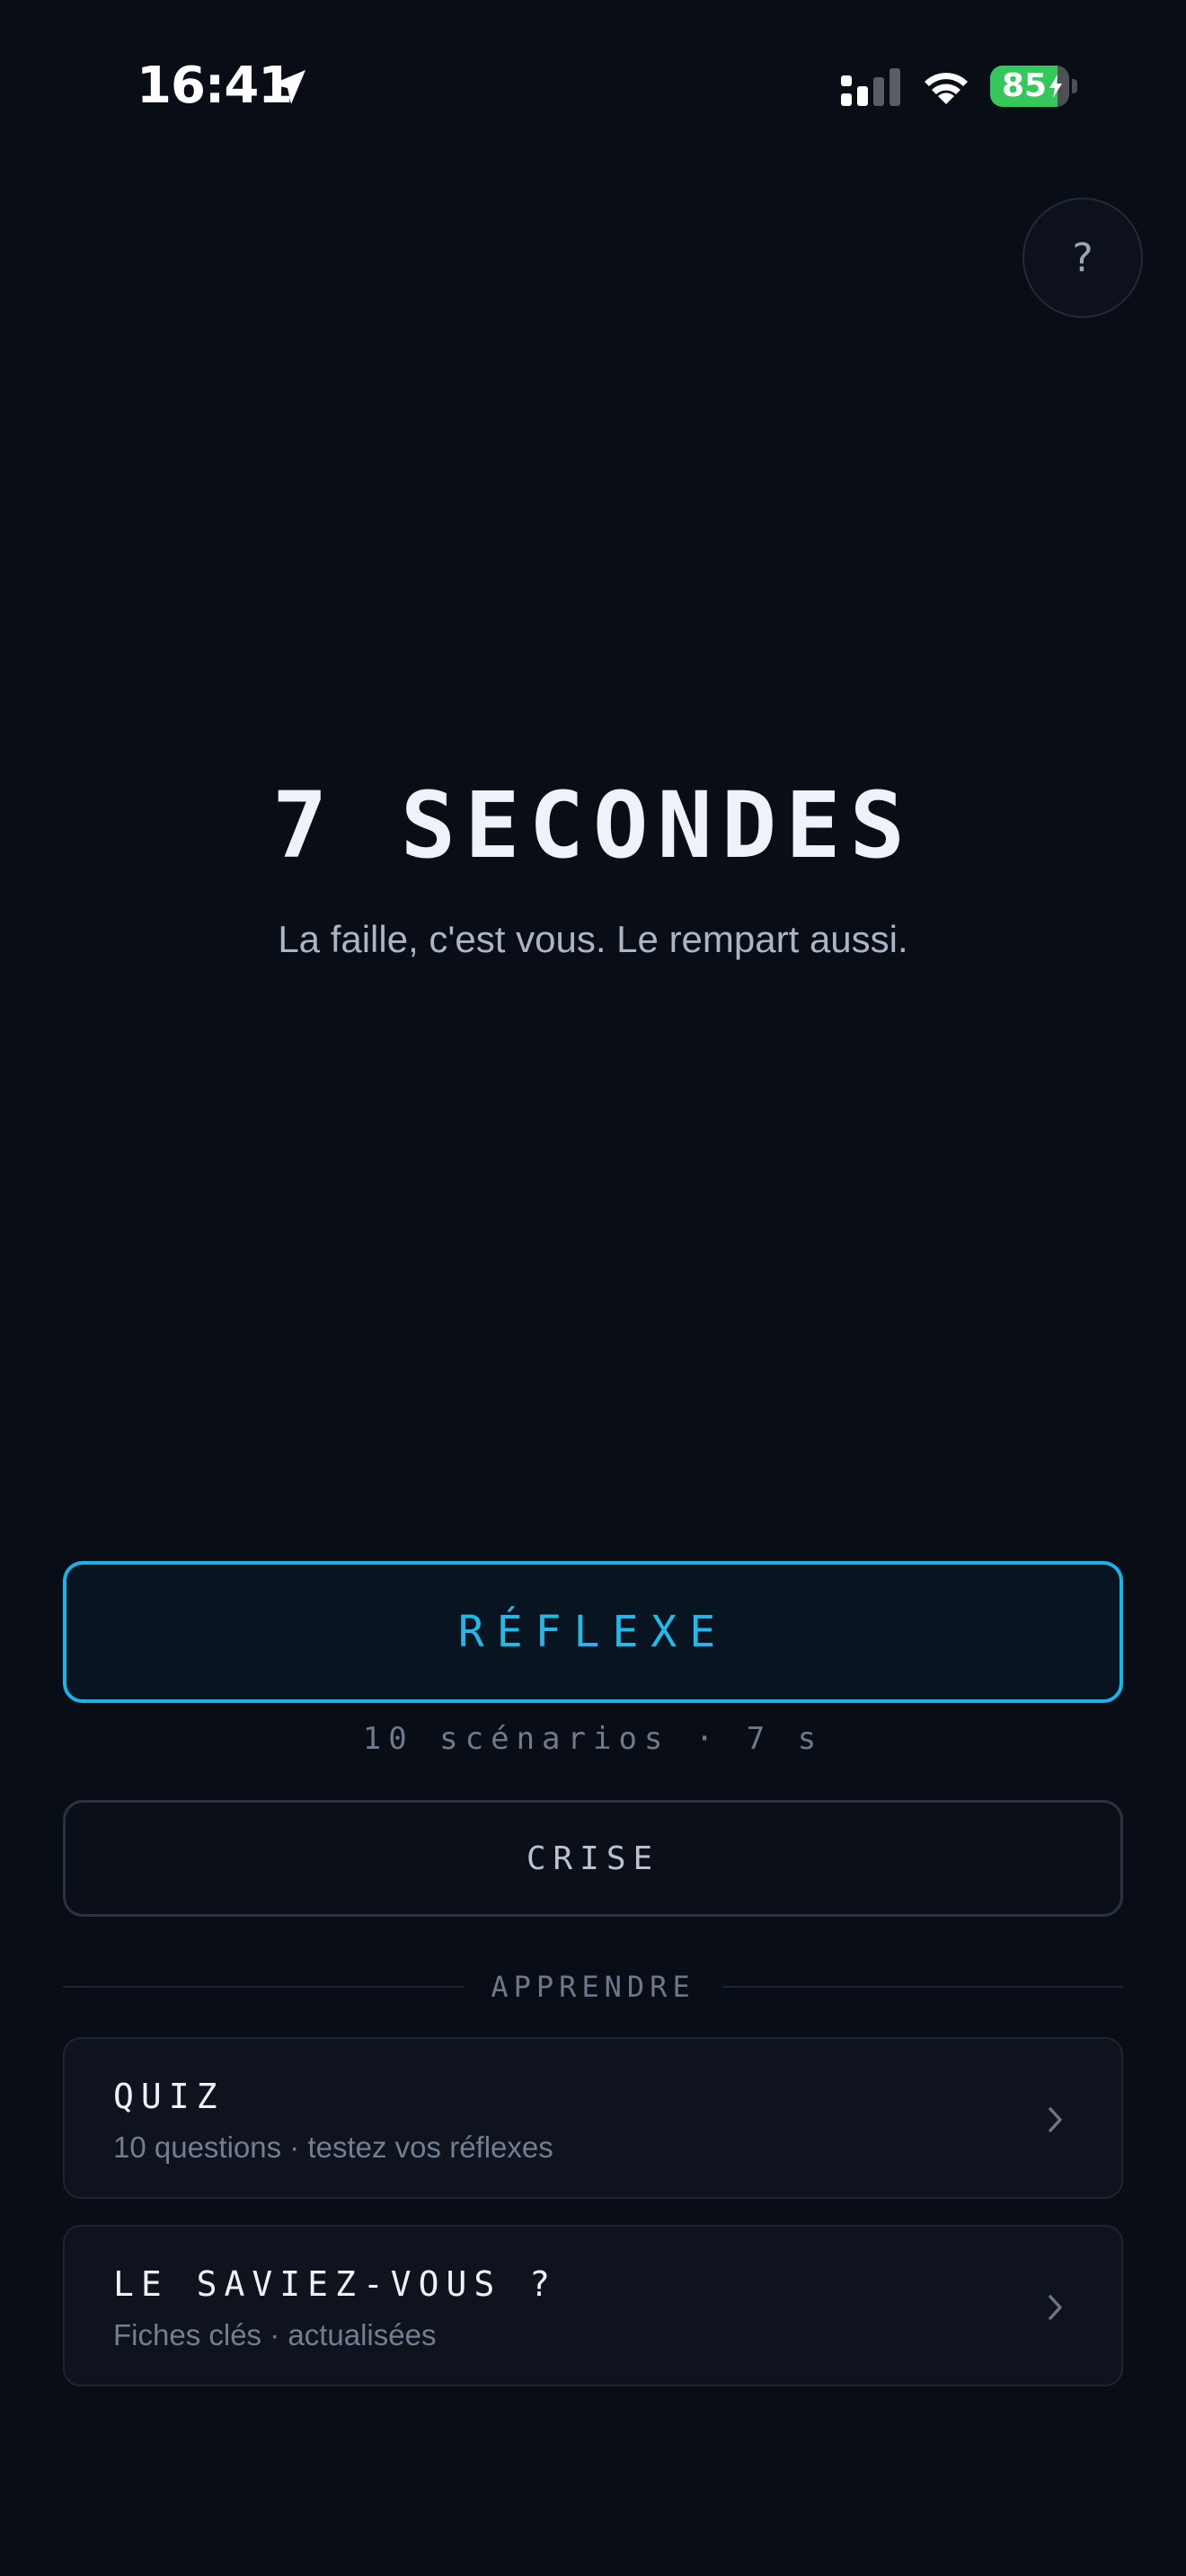 This screenshot has width=1186, height=2576. I want to click on battery-body: 85, so click(1029, 86).